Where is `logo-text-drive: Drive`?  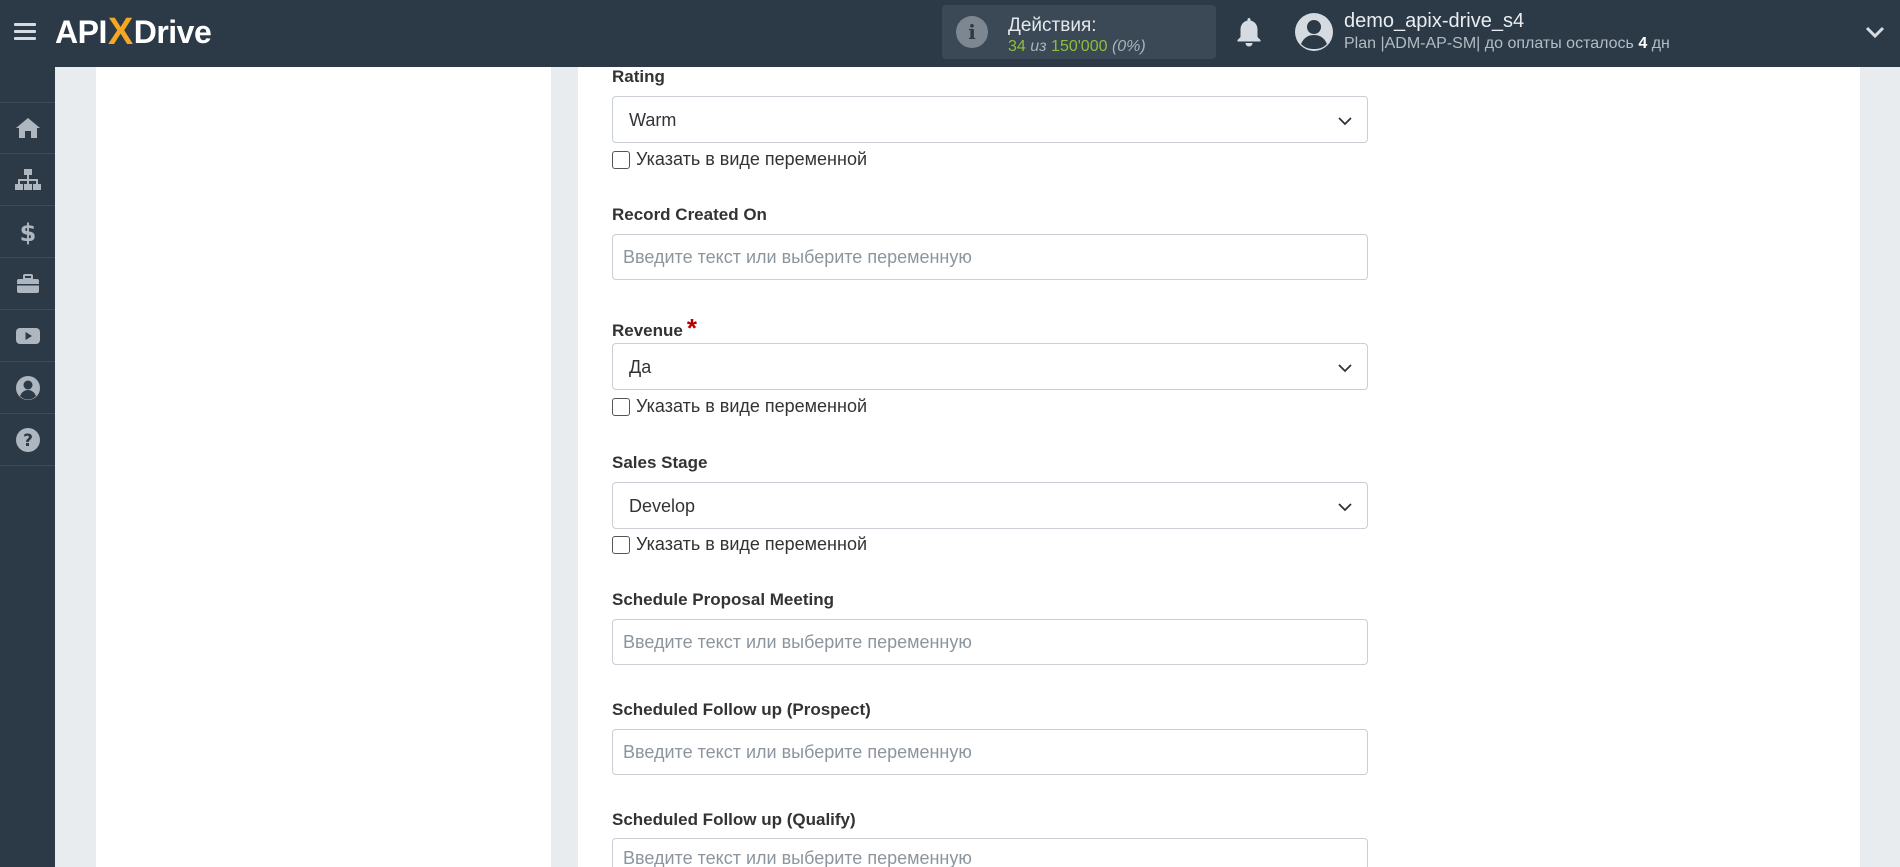 logo-text-drive: Drive is located at coordinates (172, 31).